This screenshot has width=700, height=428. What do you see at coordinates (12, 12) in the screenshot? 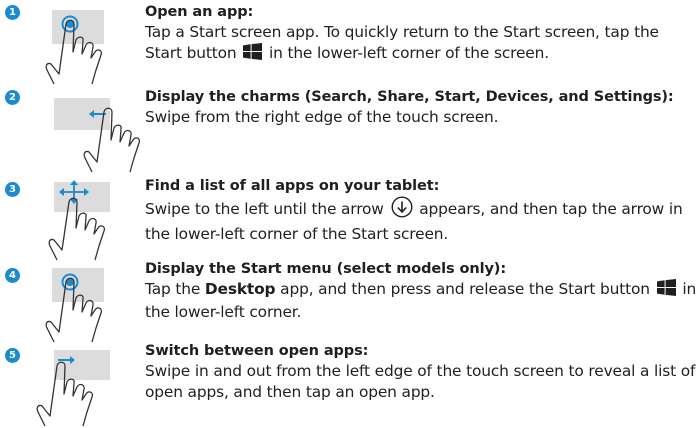
I see `step-number-1: 1` at bounding box center [12, 12].